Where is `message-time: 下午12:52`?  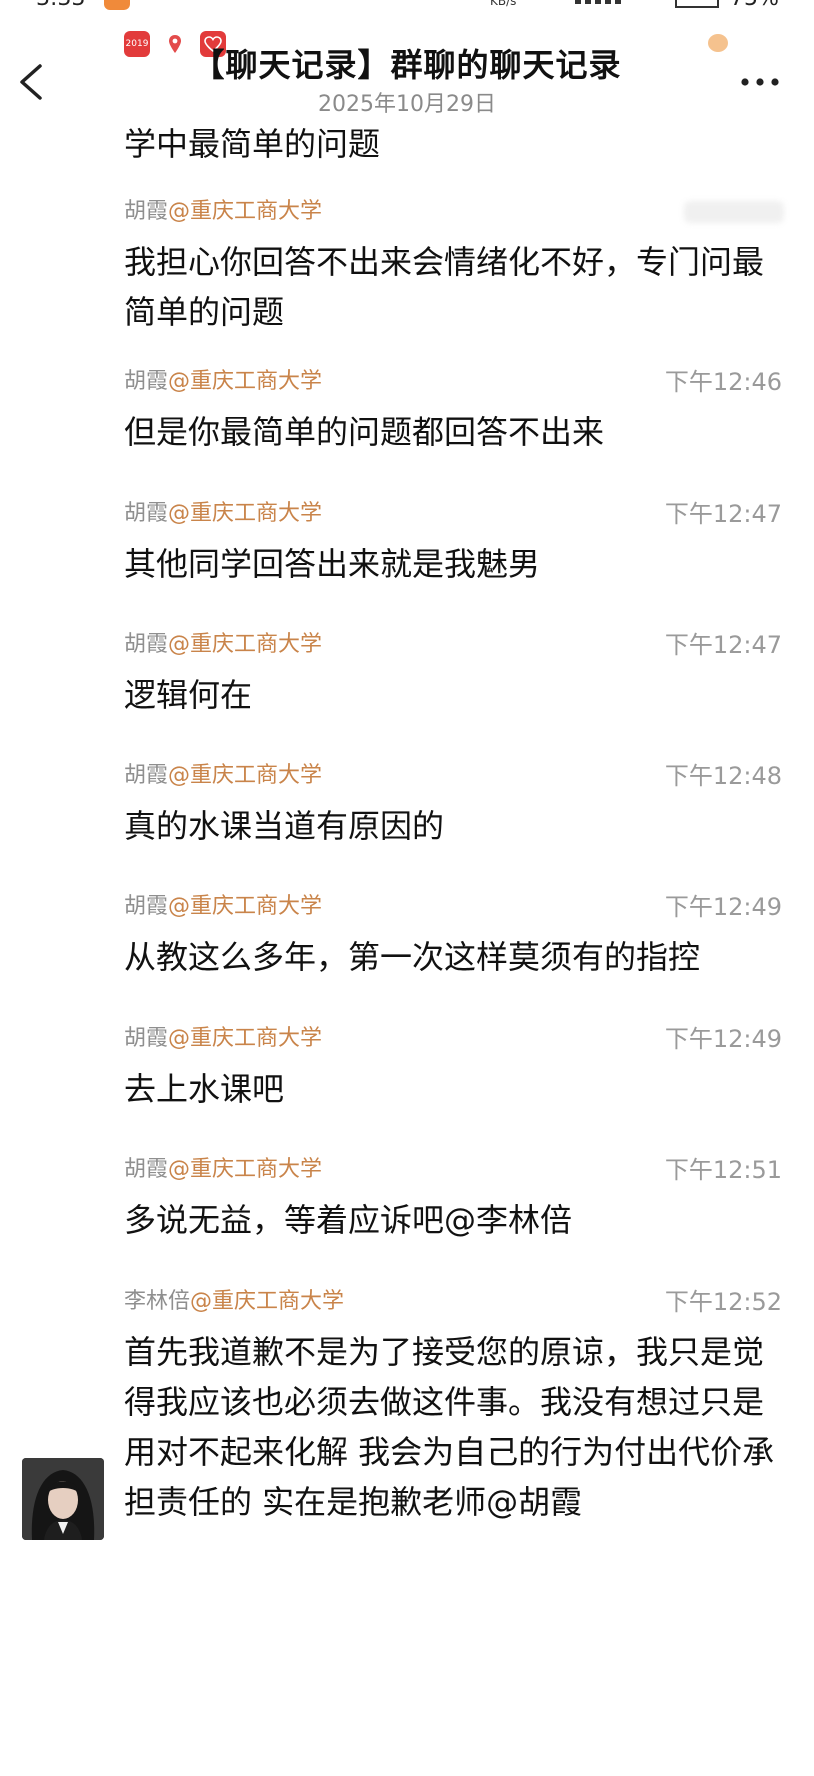 message-time: 下午12:52 is located at coordinates (723, 1302).